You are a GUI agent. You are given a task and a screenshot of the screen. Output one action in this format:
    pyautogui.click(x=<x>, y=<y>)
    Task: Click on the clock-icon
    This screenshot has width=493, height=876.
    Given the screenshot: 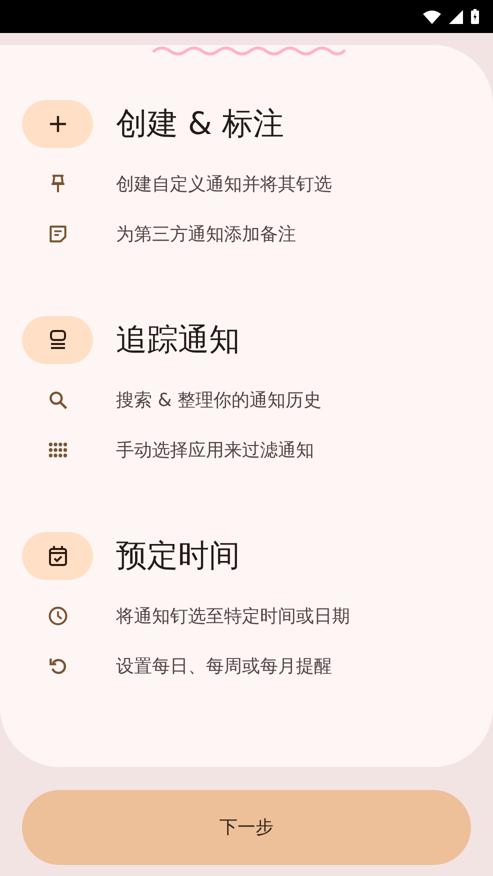 What is the action you would take?
    pyautogui.click(x=57, y=616)
    